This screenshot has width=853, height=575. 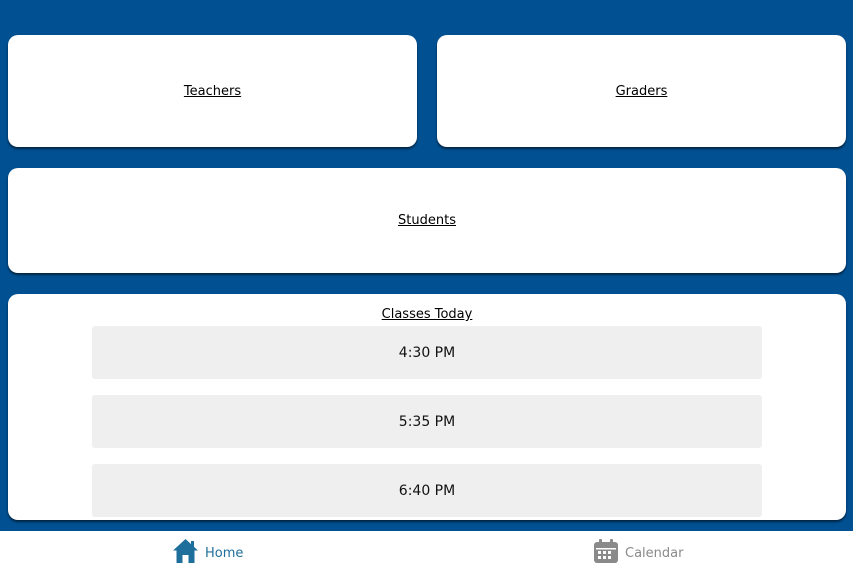 I want to click on nav-home-tab: Home, so click(x=207, y=553).